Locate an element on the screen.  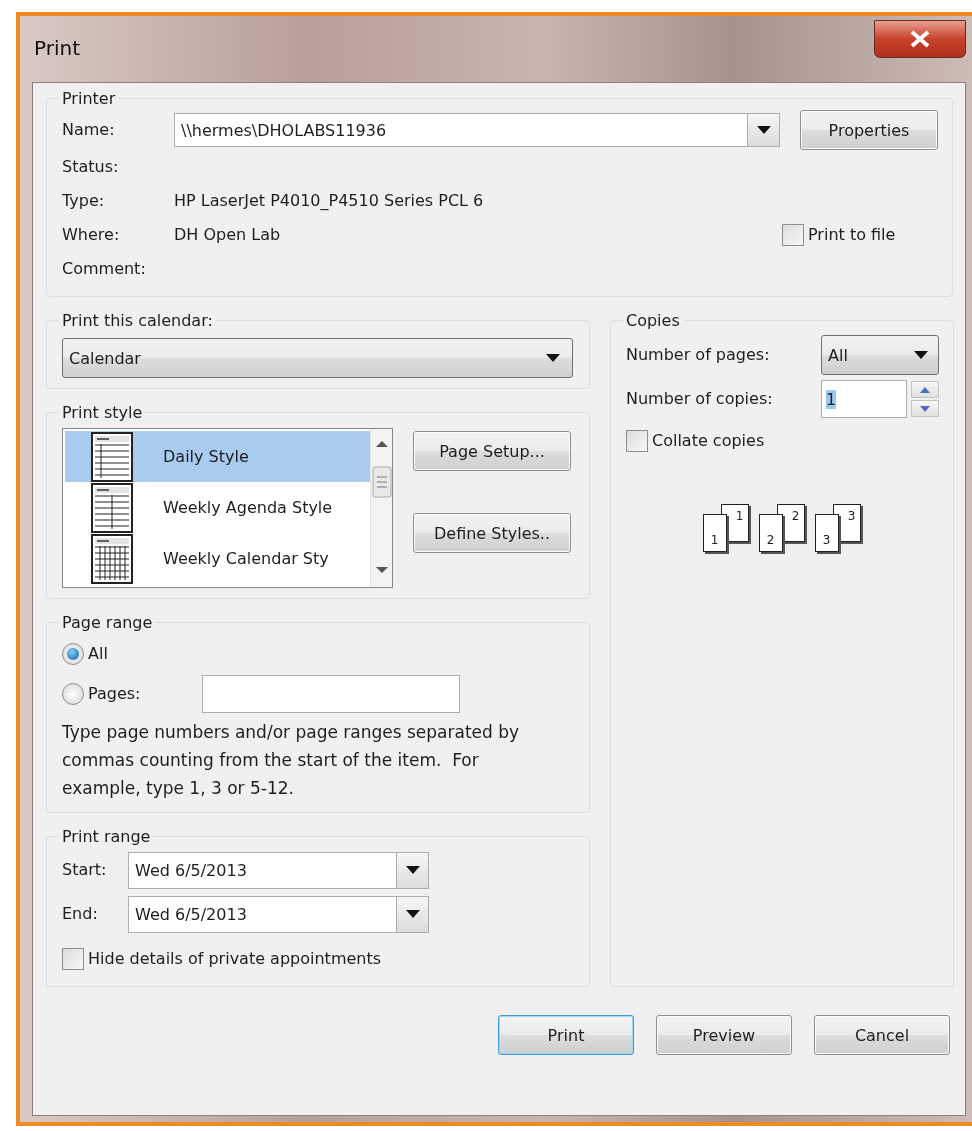
group-title: Print style is located at coordinates (102, 412).